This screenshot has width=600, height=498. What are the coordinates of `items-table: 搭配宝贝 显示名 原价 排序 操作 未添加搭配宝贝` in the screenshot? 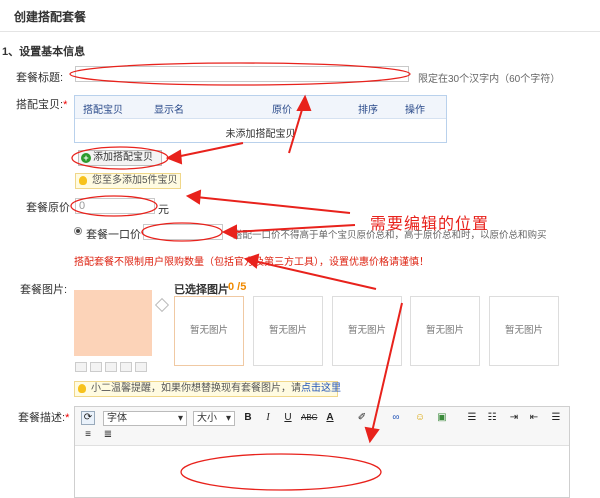 It's located at (260, 119).